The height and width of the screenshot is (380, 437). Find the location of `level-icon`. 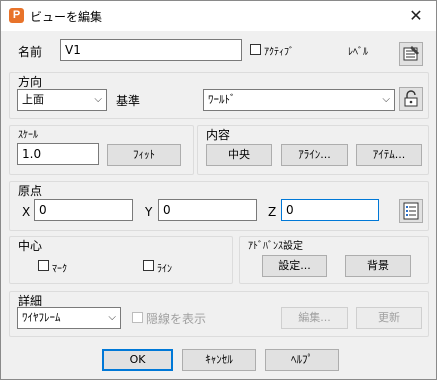

level-icon is located at coordinates (411, 53).